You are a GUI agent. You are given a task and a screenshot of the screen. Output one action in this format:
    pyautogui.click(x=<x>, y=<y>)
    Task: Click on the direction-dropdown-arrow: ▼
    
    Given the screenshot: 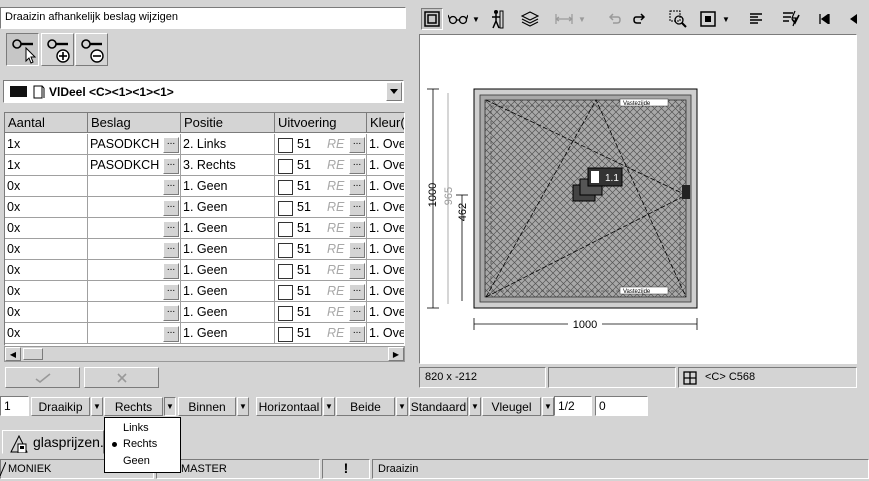 What is the action you would take?
    pyautogui.click(x=243, y=406)
    